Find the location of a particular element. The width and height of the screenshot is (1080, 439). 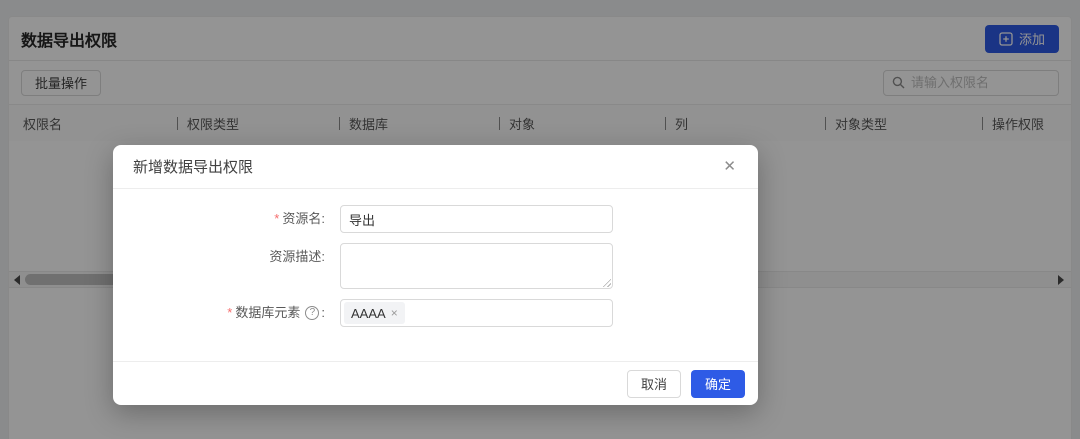

tag-label: AAAA is located at coordinates (368, 313).